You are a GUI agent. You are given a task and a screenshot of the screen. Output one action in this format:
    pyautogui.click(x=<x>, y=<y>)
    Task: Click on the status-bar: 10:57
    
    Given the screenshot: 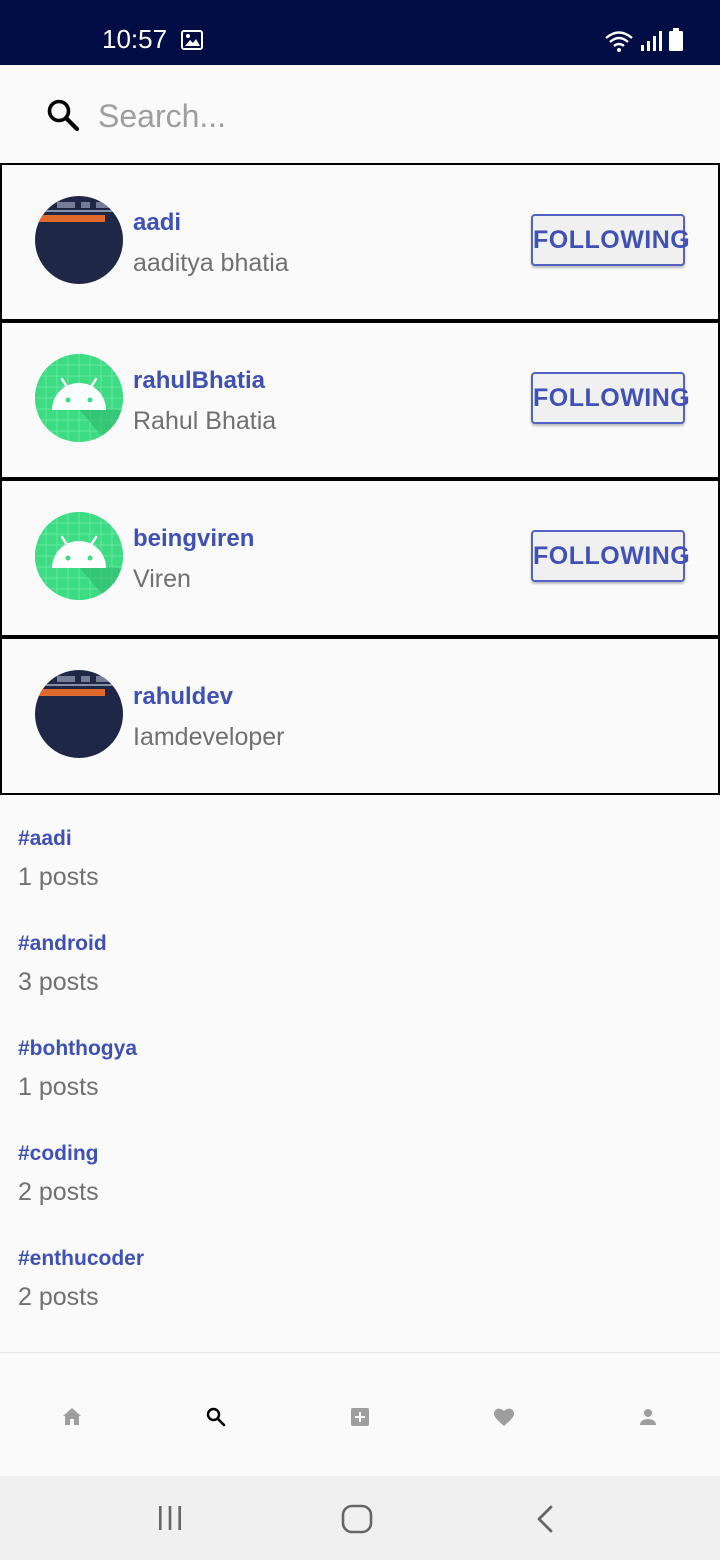 What is the action you would take?
    pyautogui.click(x=360, y=32)
    